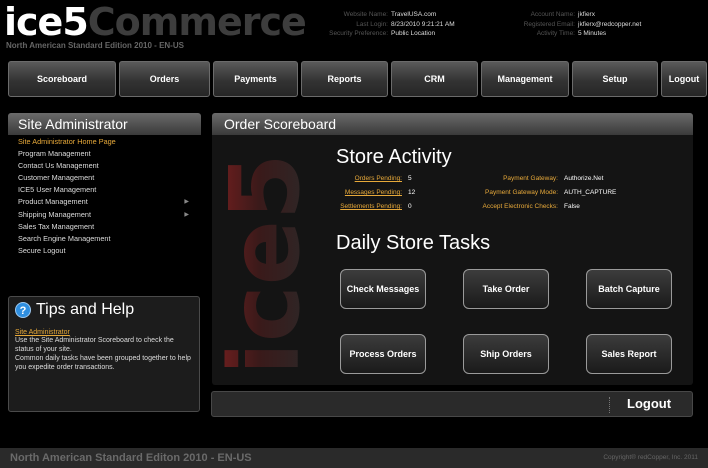 This screenshot has height=468, width=708. I want to click on ice5-watermark-logo: ice5, so click(262, 264).